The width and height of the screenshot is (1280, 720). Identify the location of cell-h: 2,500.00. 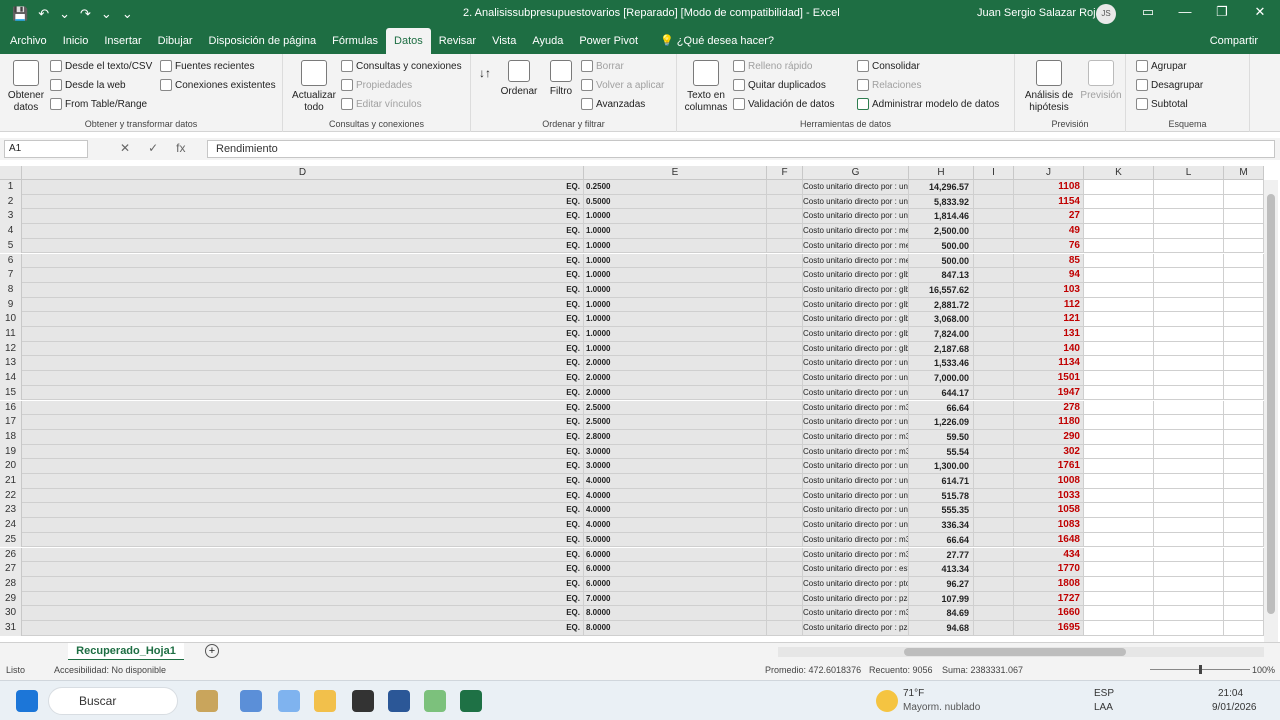
(941, 231).